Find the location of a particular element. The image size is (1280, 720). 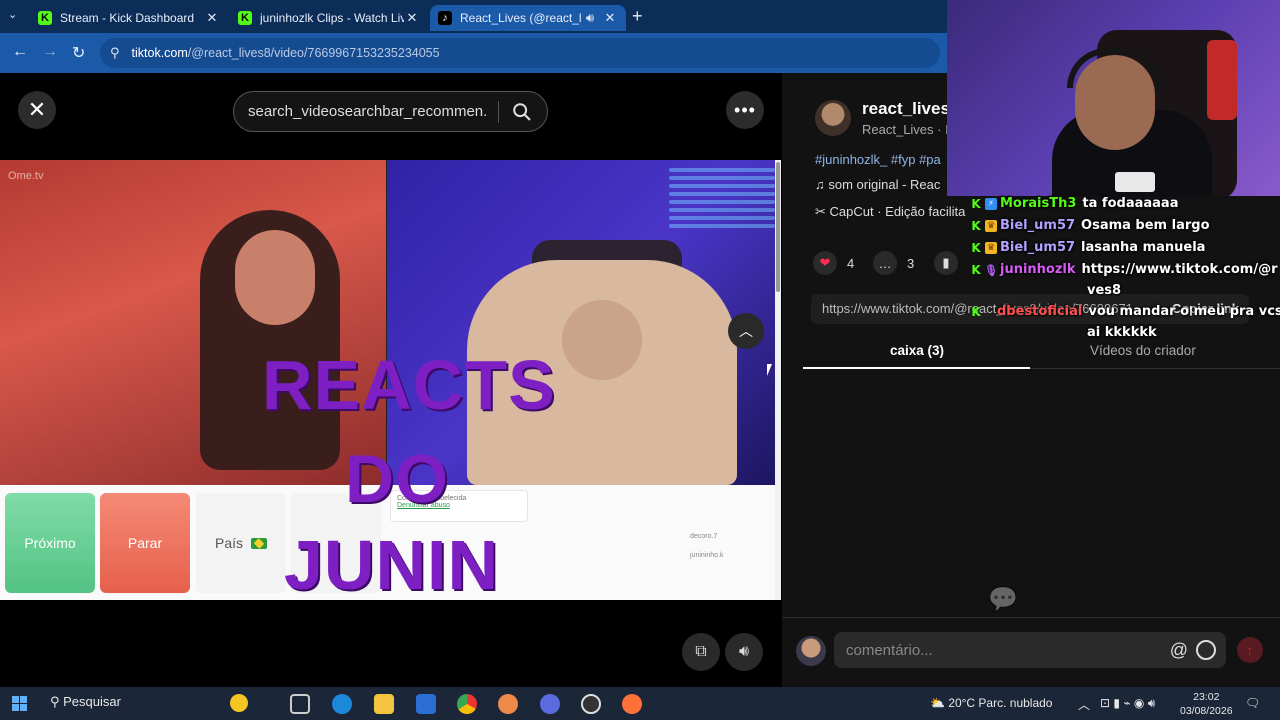

chat-text: vou mandar o meu pra vcs r is located at coordinates (1184, 311).